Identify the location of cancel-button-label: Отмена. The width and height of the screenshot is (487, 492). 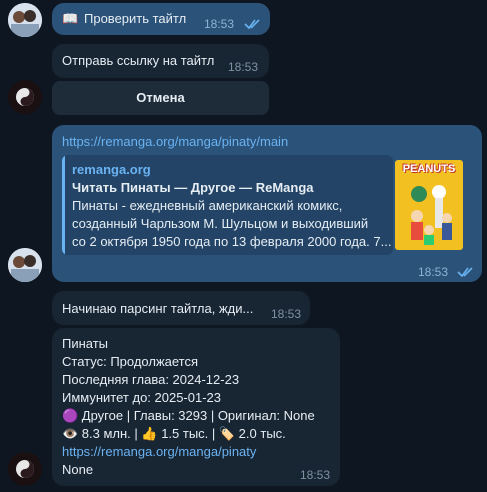
(160, 97).